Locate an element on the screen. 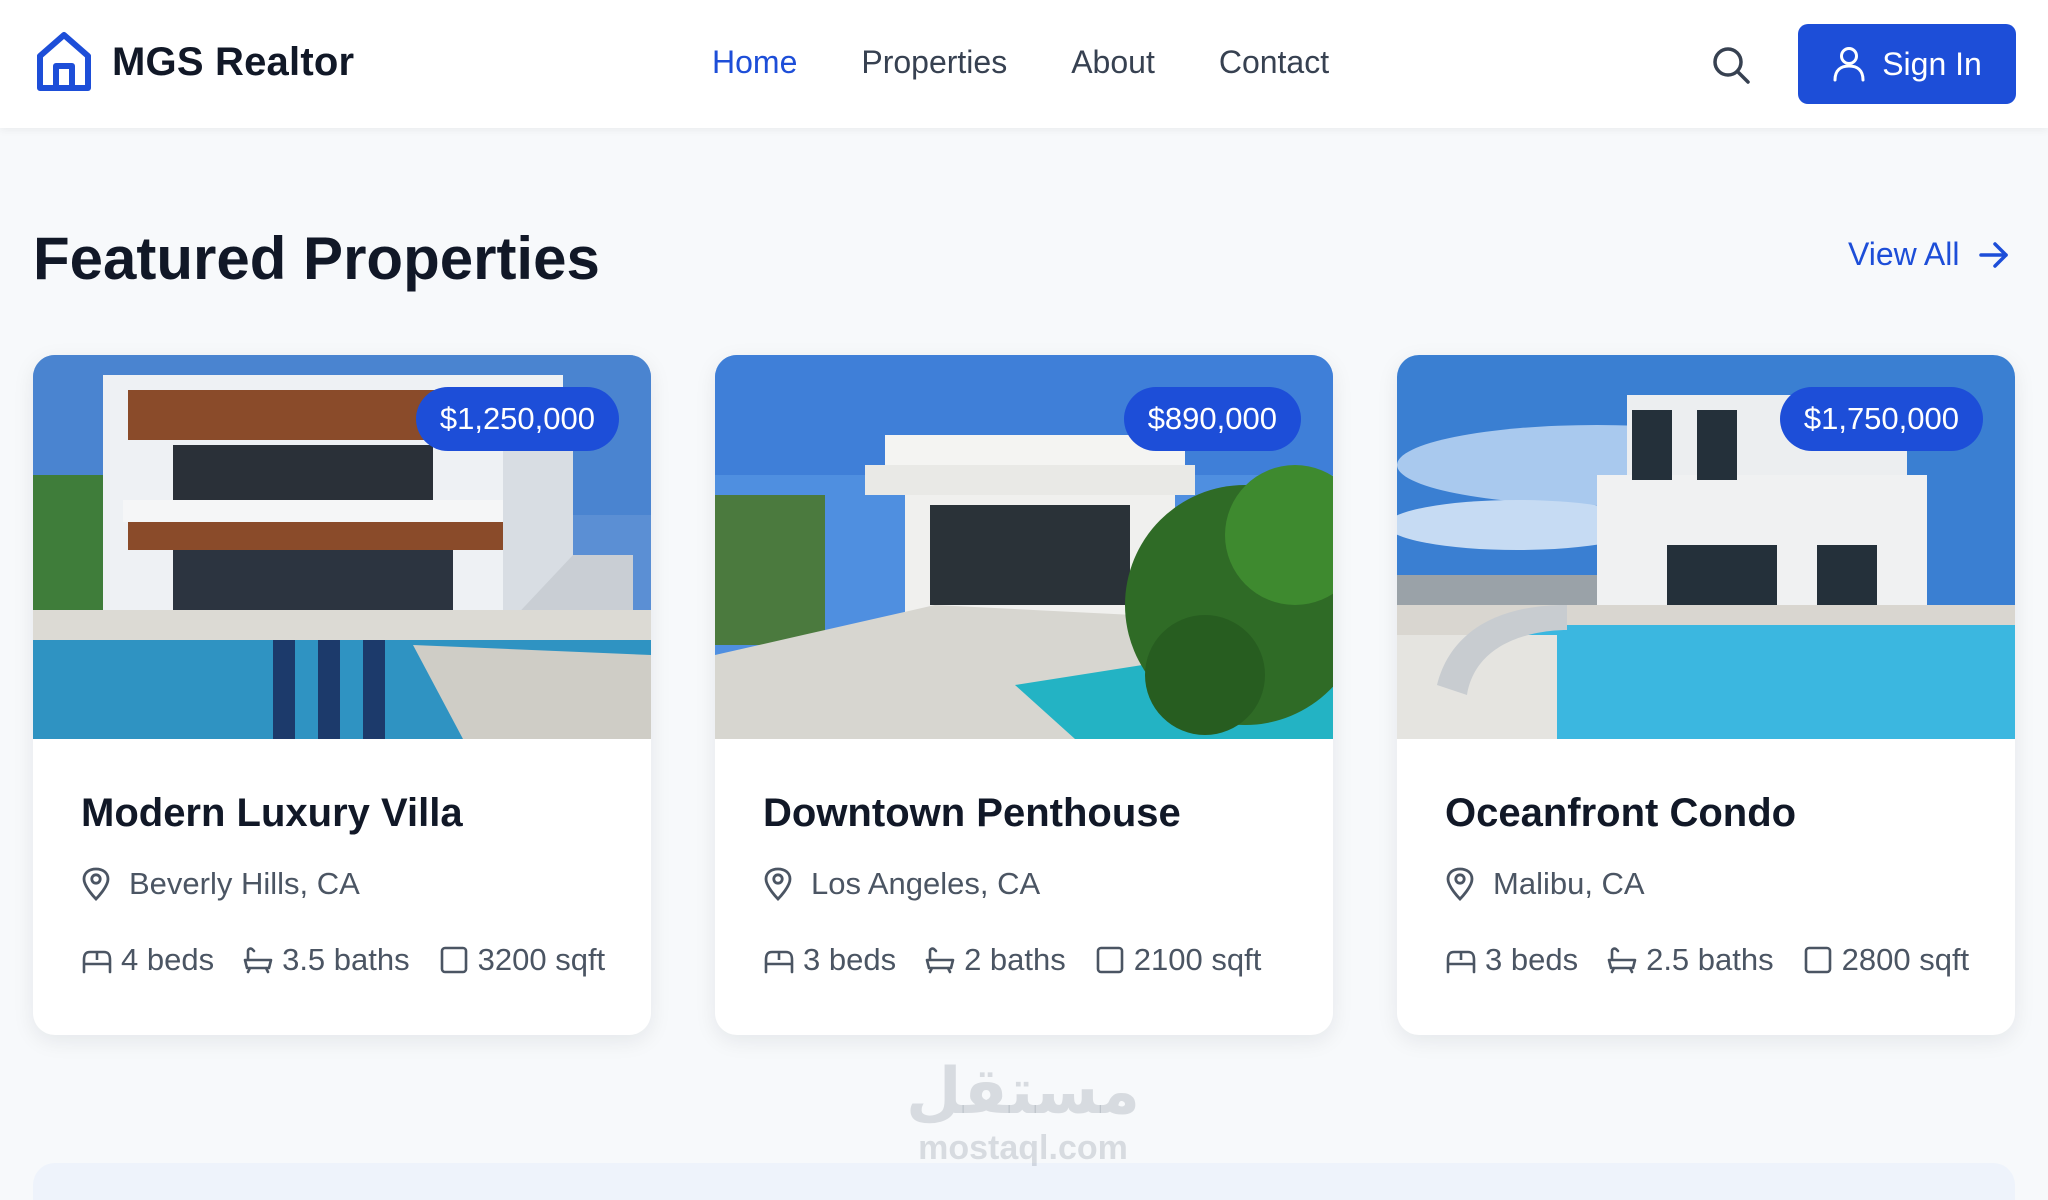 The width and height of the screenshot is (2048, 1200). price-badge: $890,000 is located at coordinates (1212, 419).